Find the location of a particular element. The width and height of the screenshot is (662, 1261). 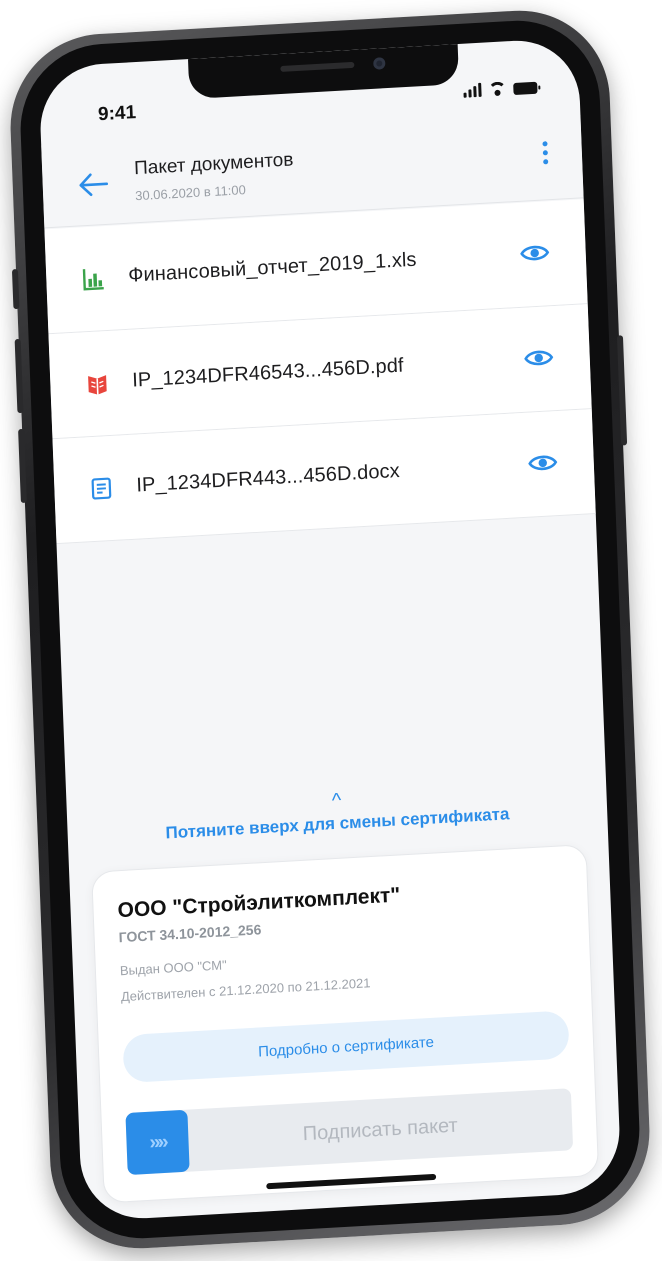

status-icons is located at coordinates (500, 89).